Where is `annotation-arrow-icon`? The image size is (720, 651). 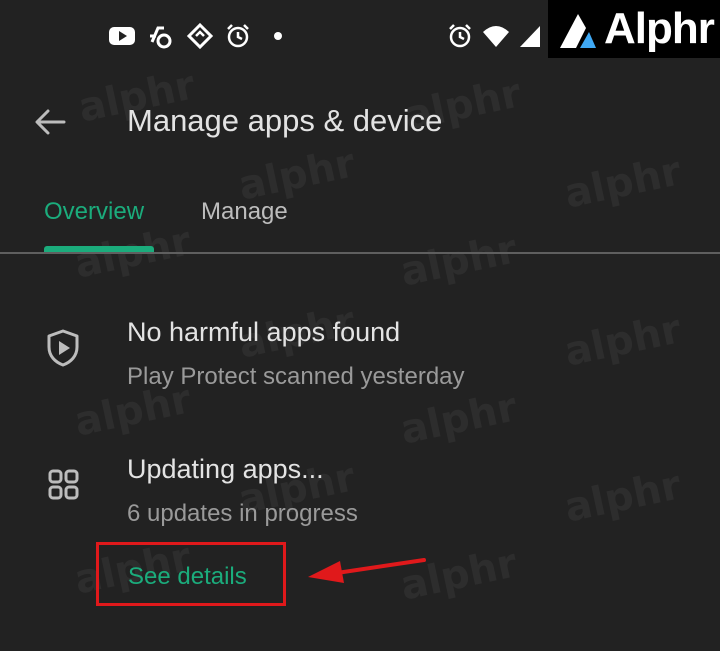
annotation-arrow-icon is located at coordinates (367, 570).